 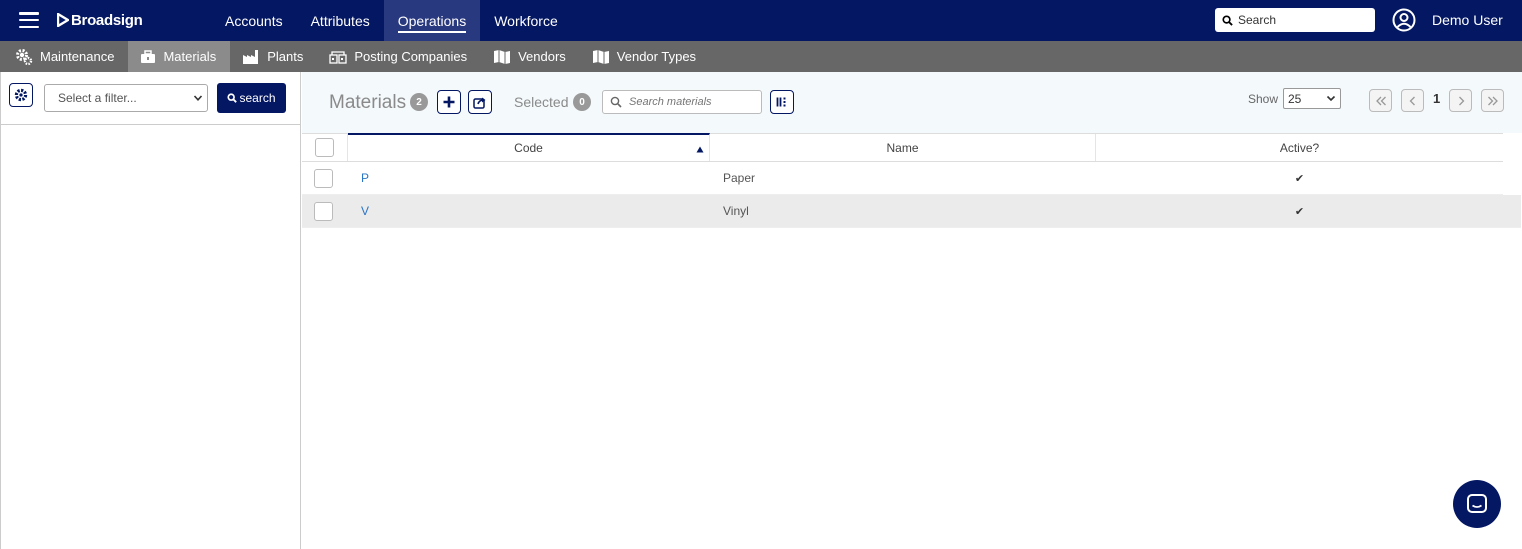 What do you see at coordinates (285, 56) in the screenshot?
I see `subnav-label: Plants` at bounding box center [285, 56].